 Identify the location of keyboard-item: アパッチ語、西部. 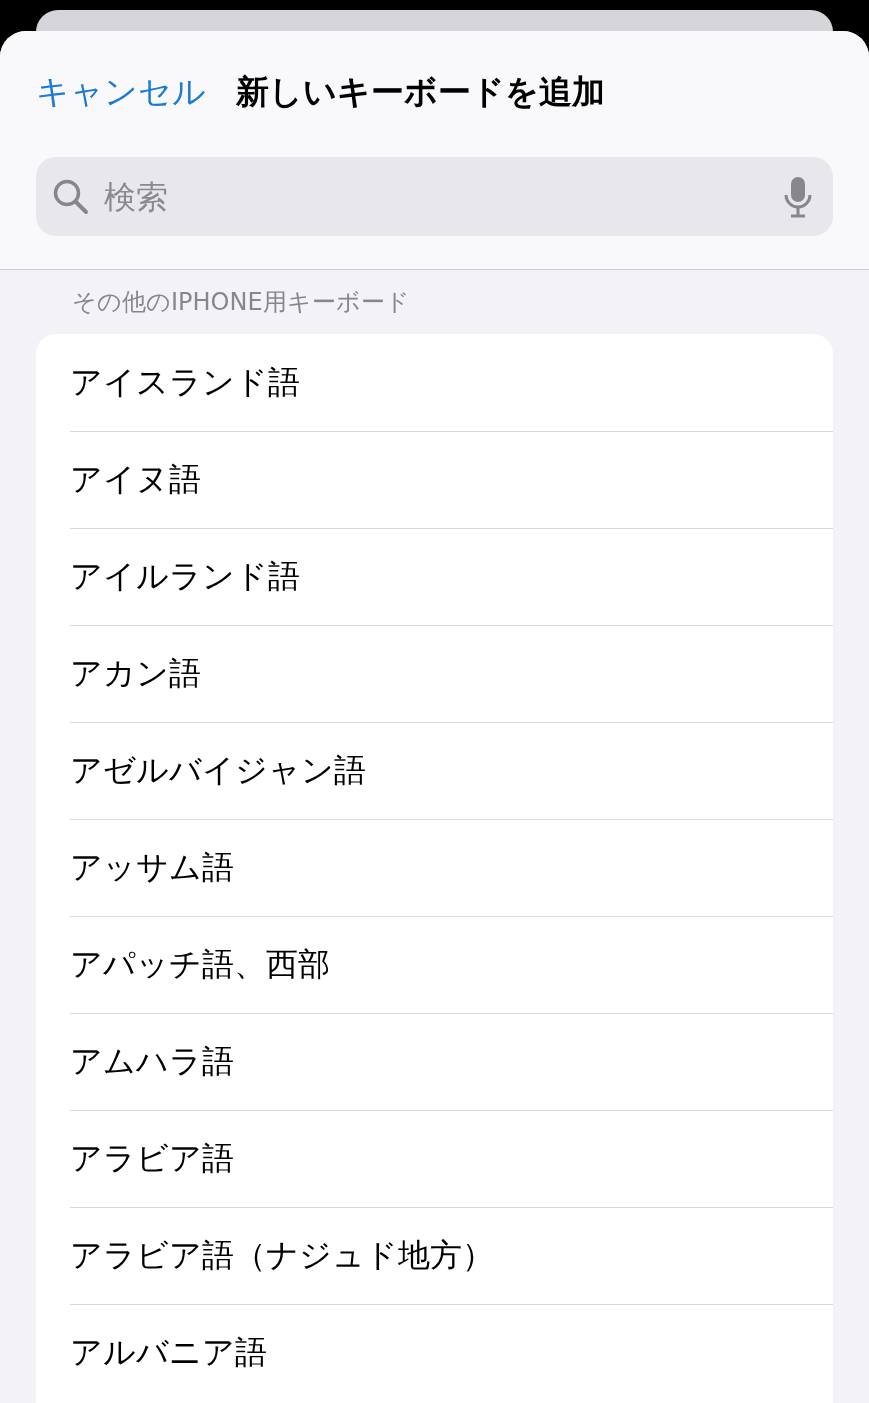
(200, 965).